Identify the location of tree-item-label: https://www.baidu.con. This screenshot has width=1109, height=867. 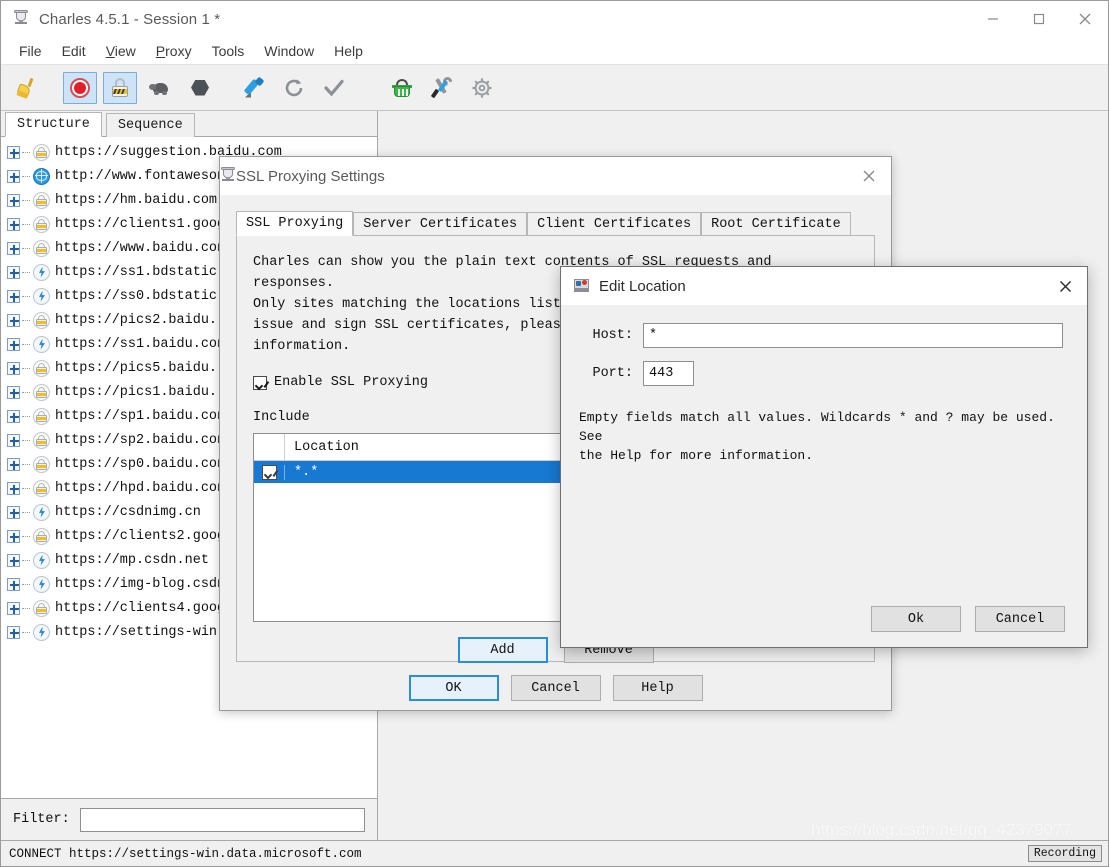
(140, 248).